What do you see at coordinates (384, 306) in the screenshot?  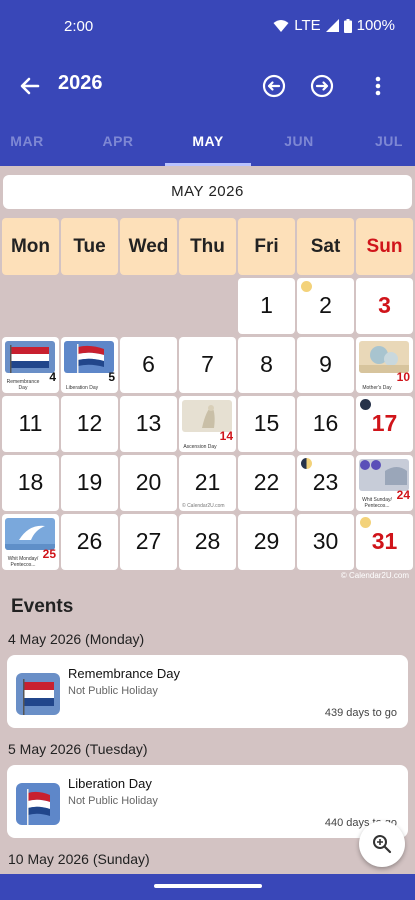 I see `day-cell-3: 3` at bounding box center [384, 306].